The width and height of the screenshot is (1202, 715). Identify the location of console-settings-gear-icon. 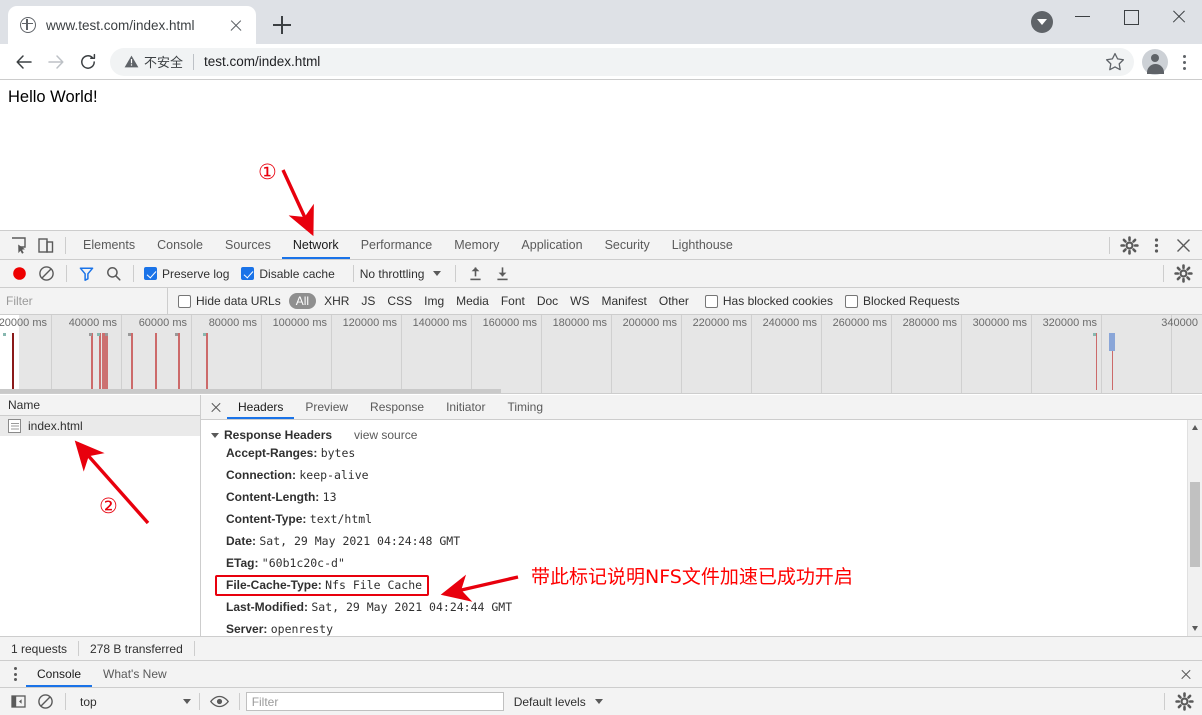
(1184, 701).